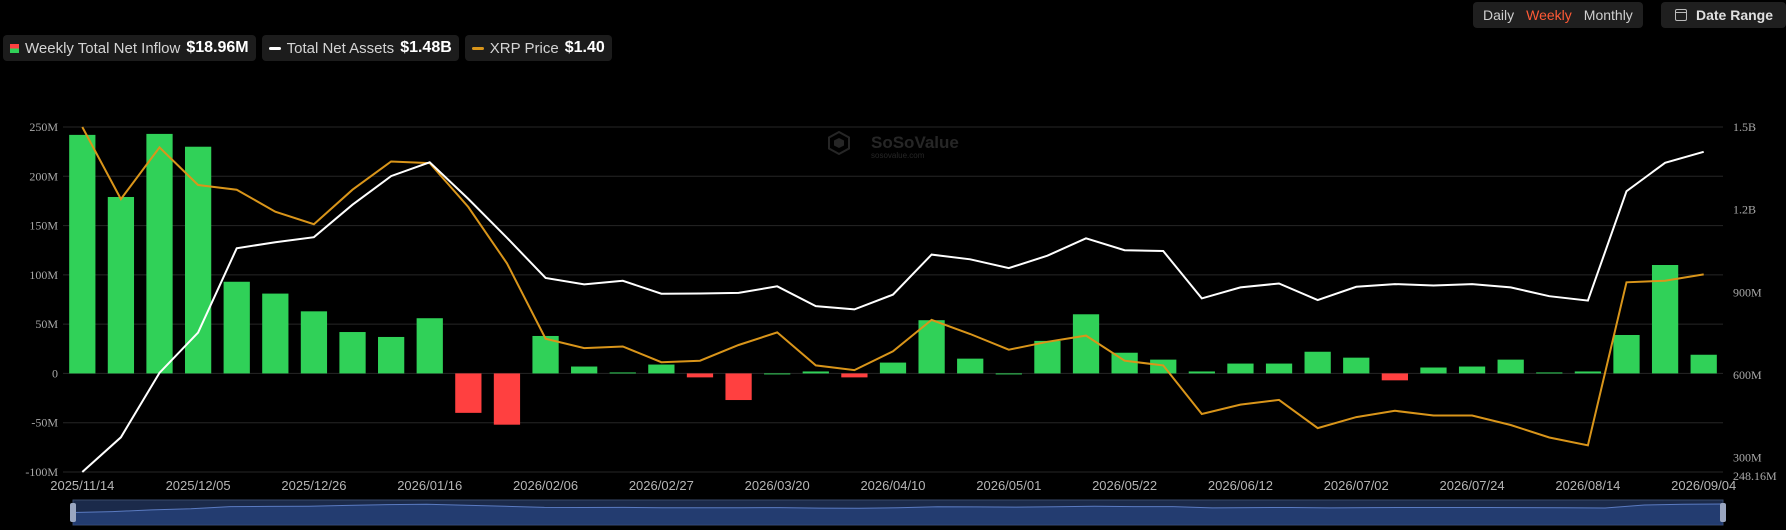 This screenshot has width=1786, height=530. Describe the element at coordinates (43, 275) in the screenshot. I see `y-left-tick-label: 100M` at that location.